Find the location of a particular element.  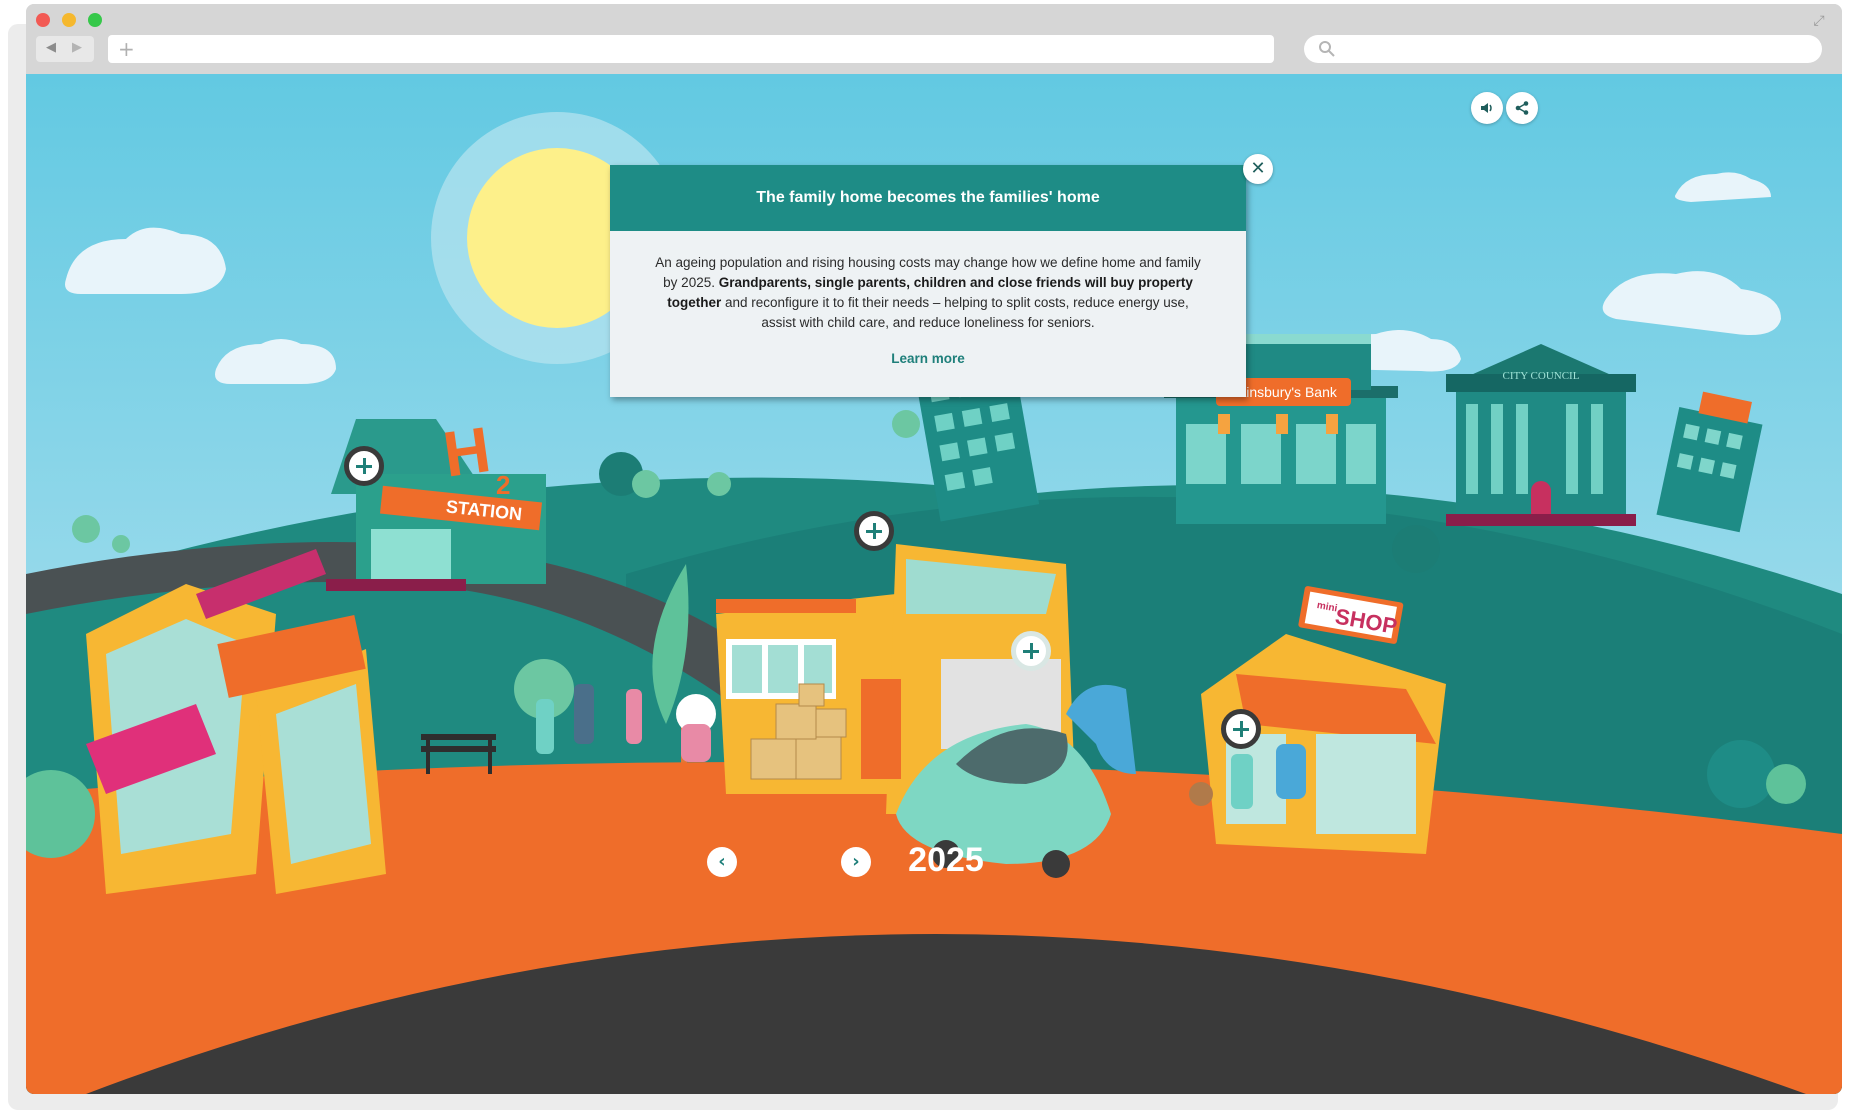

nav-buttons: ◀ ▶ is located at coordinates (65, 49).